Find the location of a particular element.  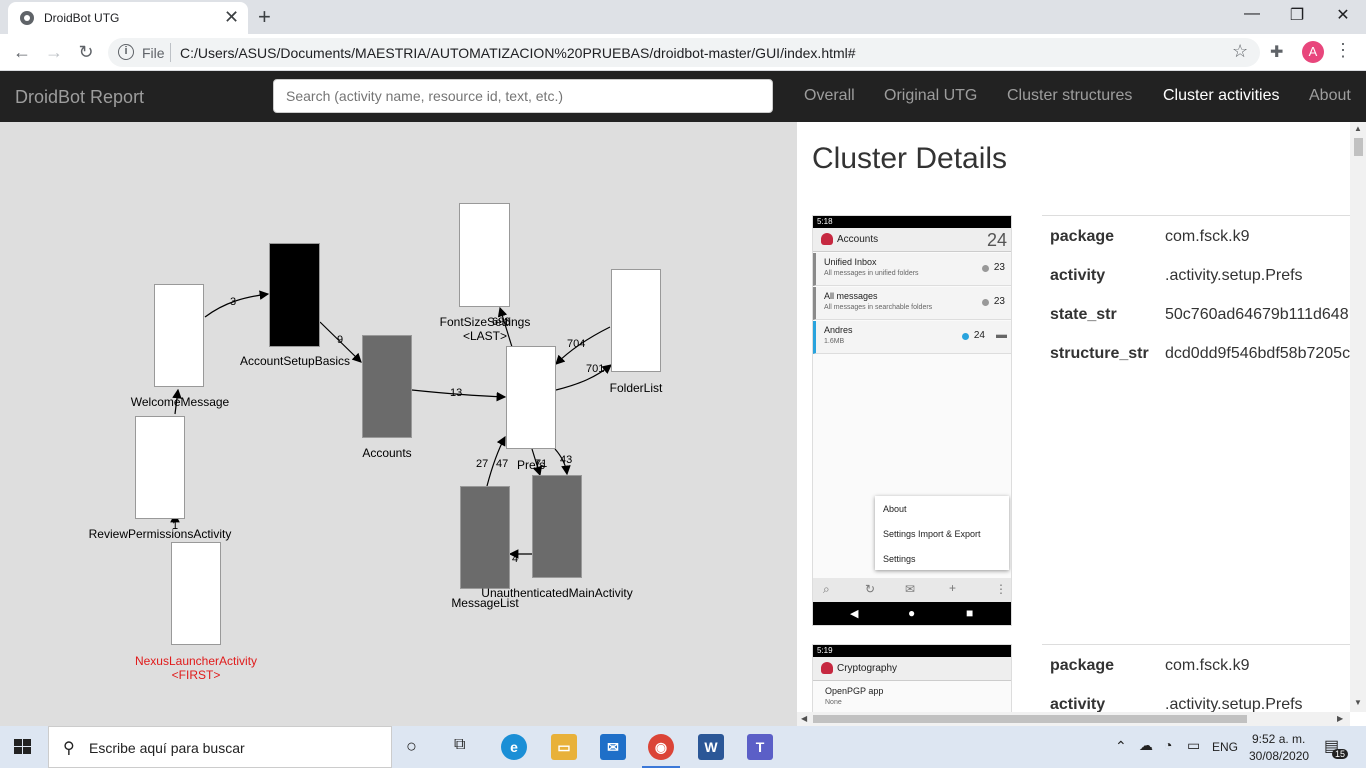

clock-date: 30/08/2020 is located at coordinates (1279, 756).